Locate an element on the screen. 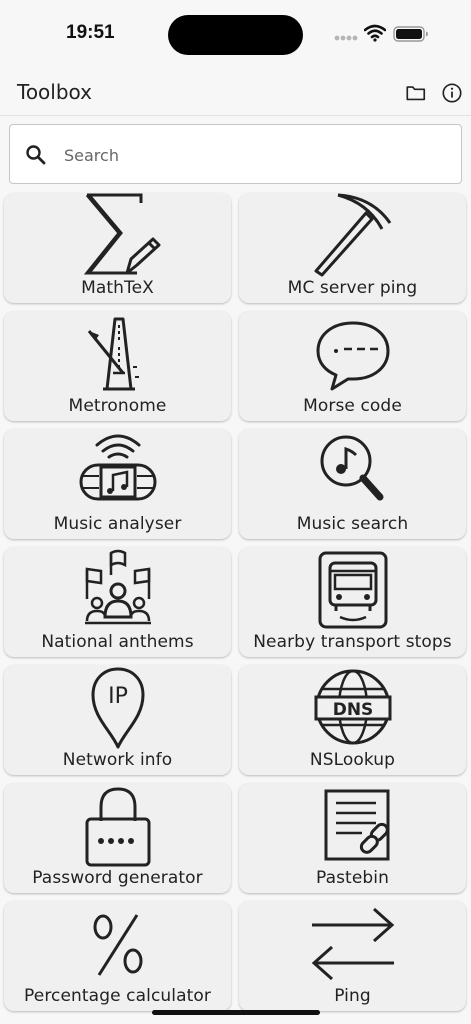 The height and width of the screenshot is (1024, 471). tool-label: Music analyser is located at coordinates (117, 524).